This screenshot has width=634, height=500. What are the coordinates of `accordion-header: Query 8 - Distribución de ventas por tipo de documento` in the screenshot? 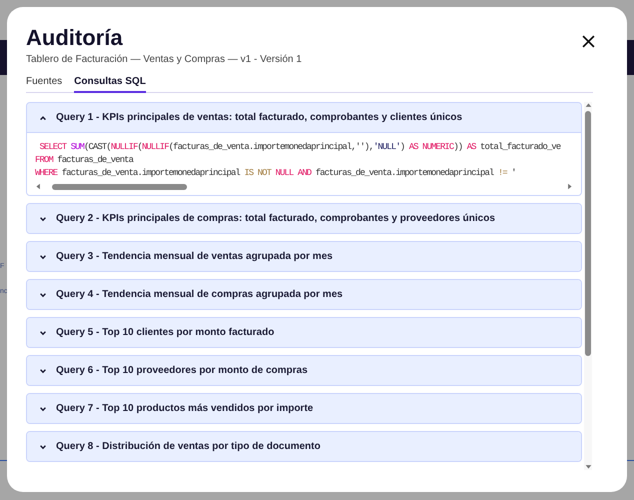 It's located at (304, 446).